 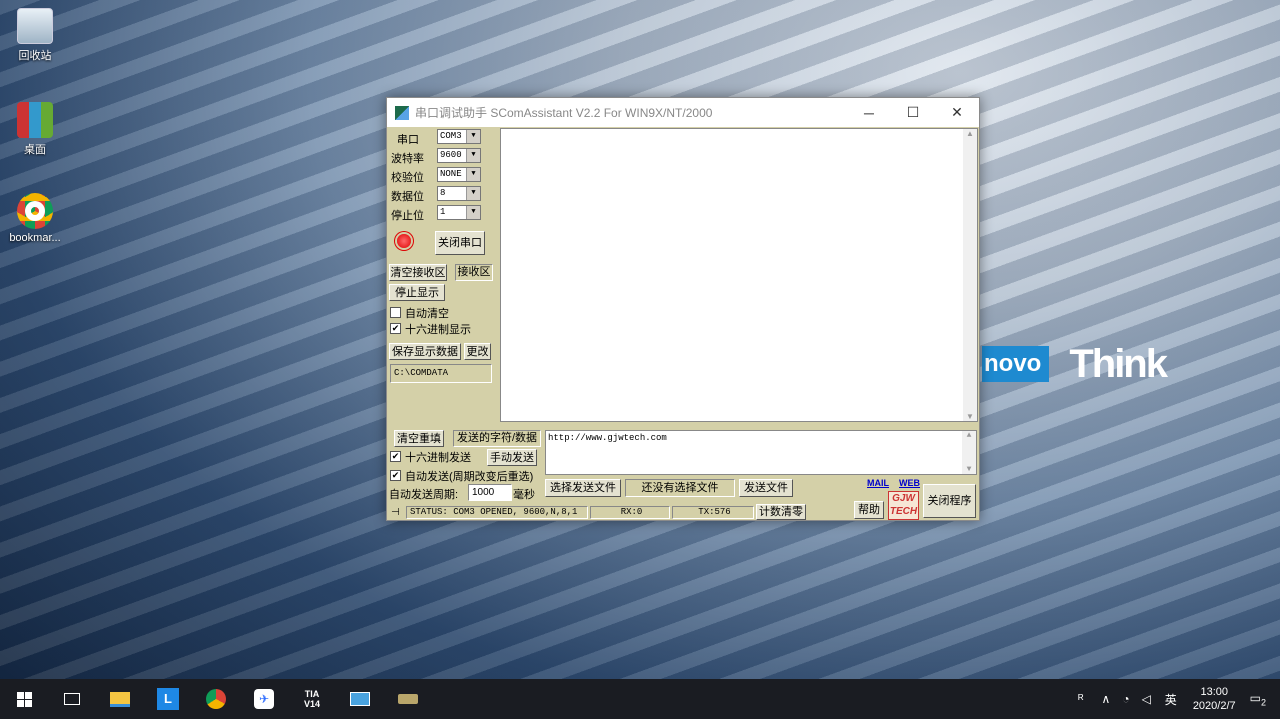 I want to click on clear-resend-button: 清空重填, so click(x=419, y=438).